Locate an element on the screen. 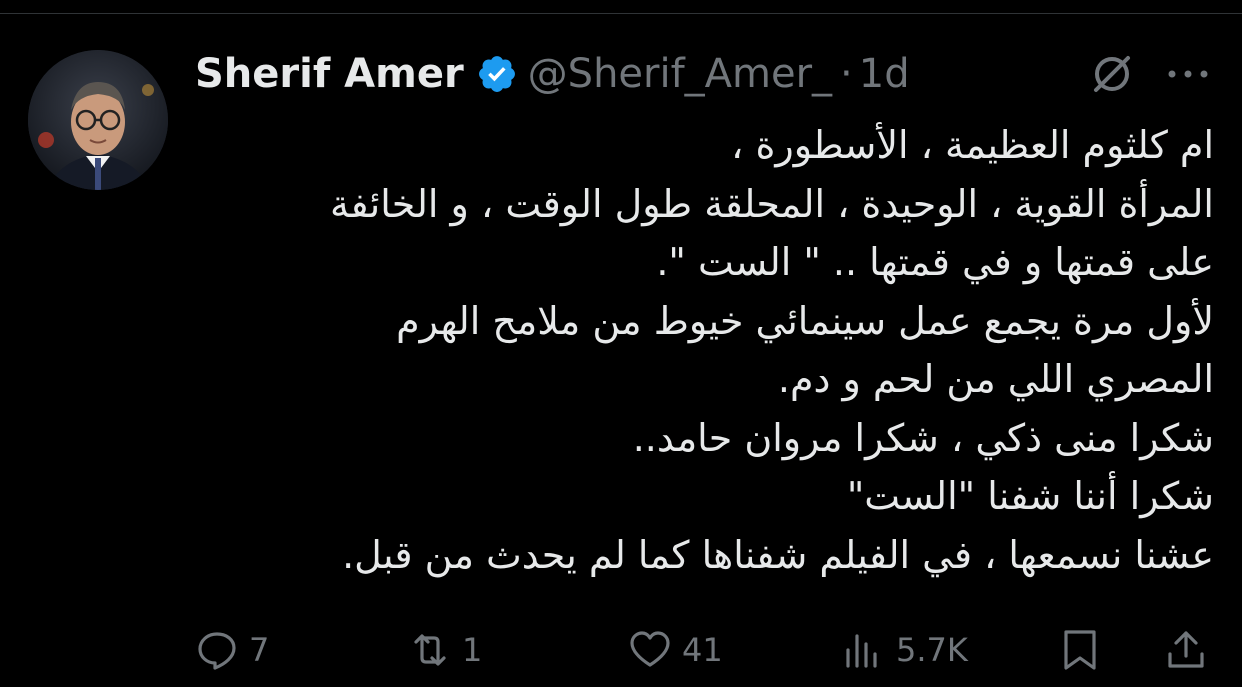 The height and width of the screenshot is (687, 1242). share-icon is located at coordinates (1186, 649).